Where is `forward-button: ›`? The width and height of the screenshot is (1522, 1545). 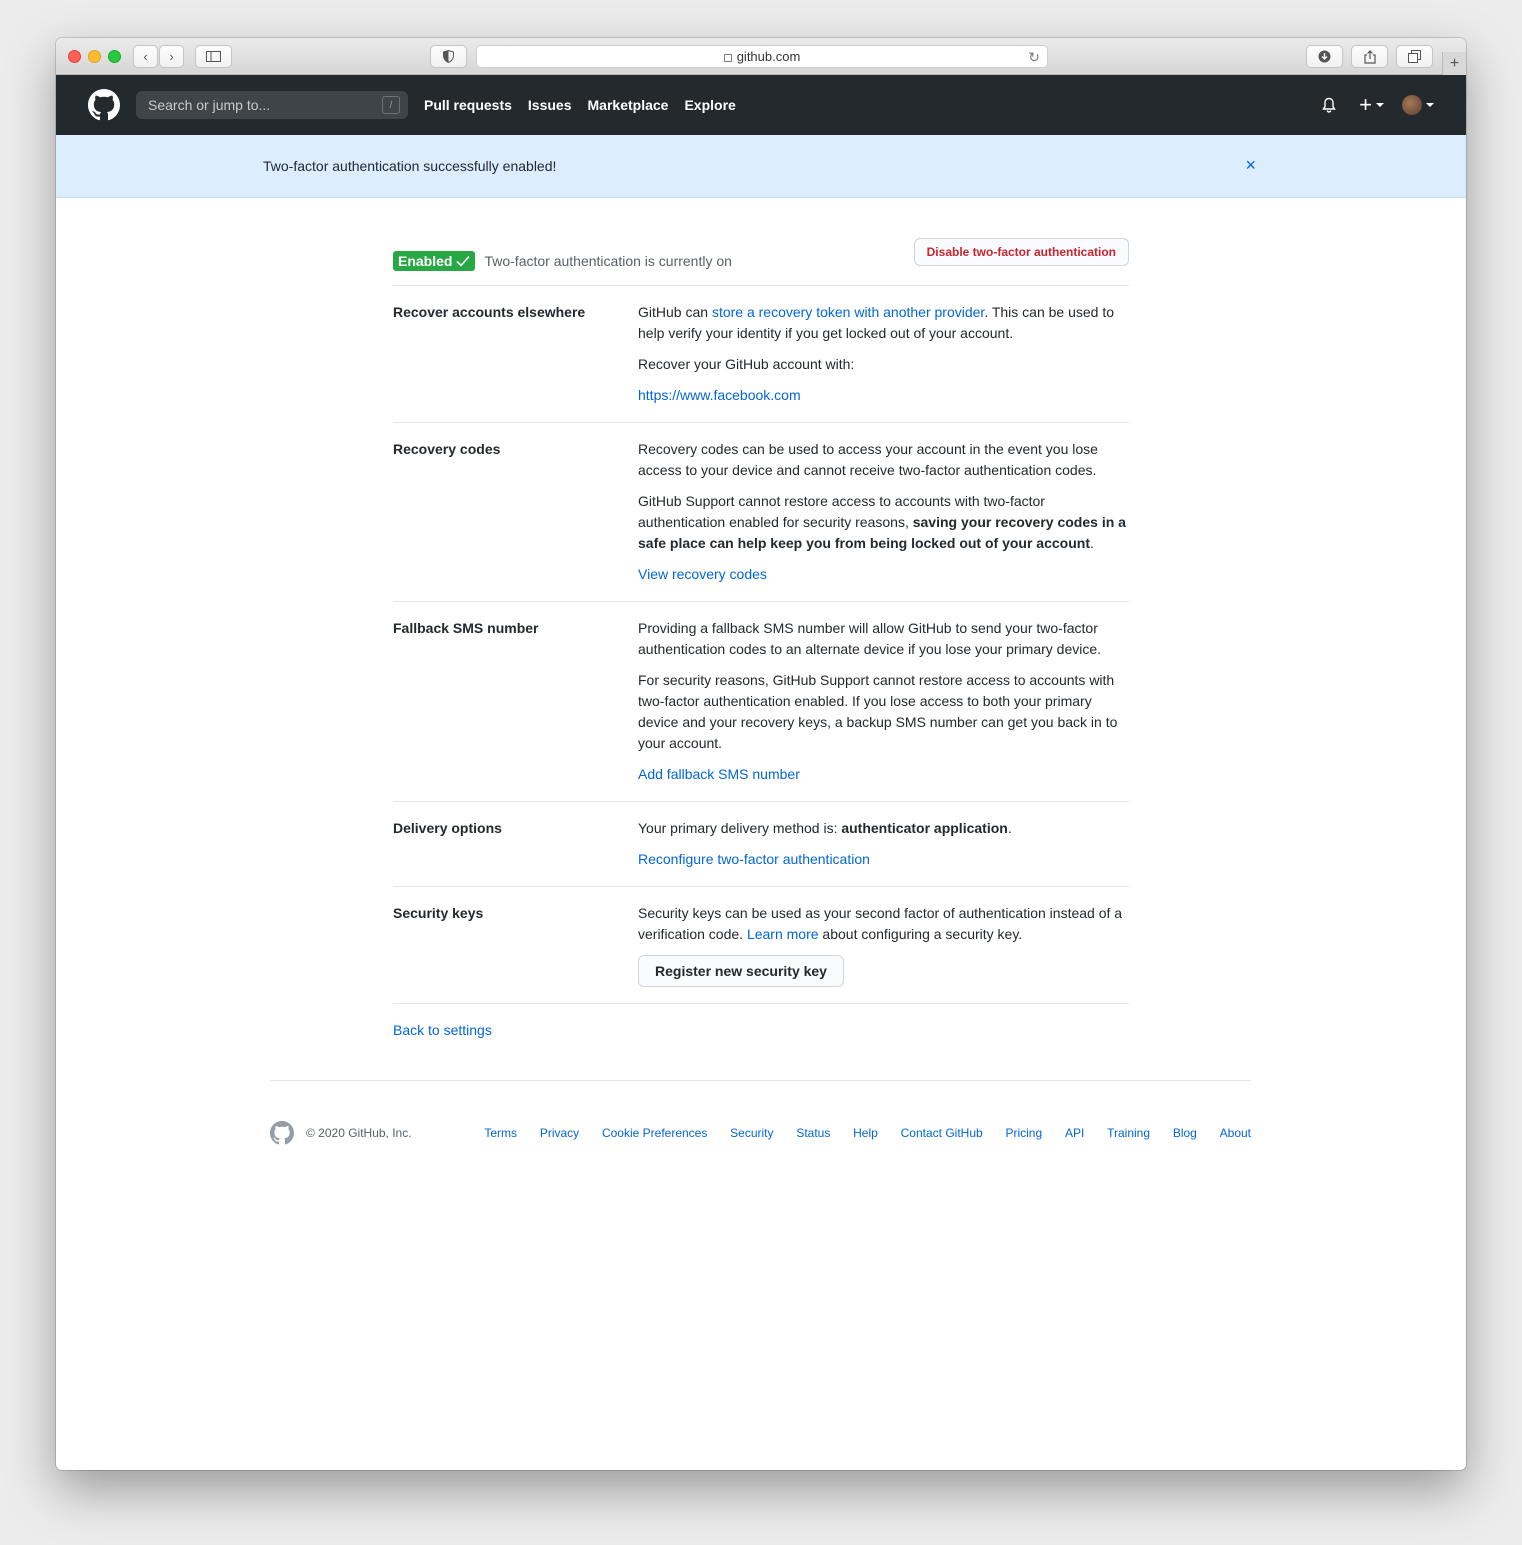
forward-button: › is located at coordinates (171, 56).